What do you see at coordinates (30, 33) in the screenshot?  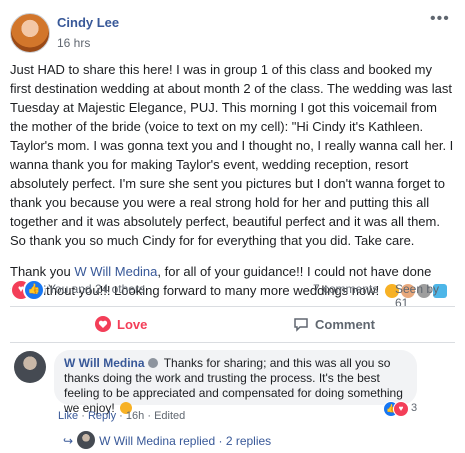 I see `author-avatar` at bounding box center [30, 33].